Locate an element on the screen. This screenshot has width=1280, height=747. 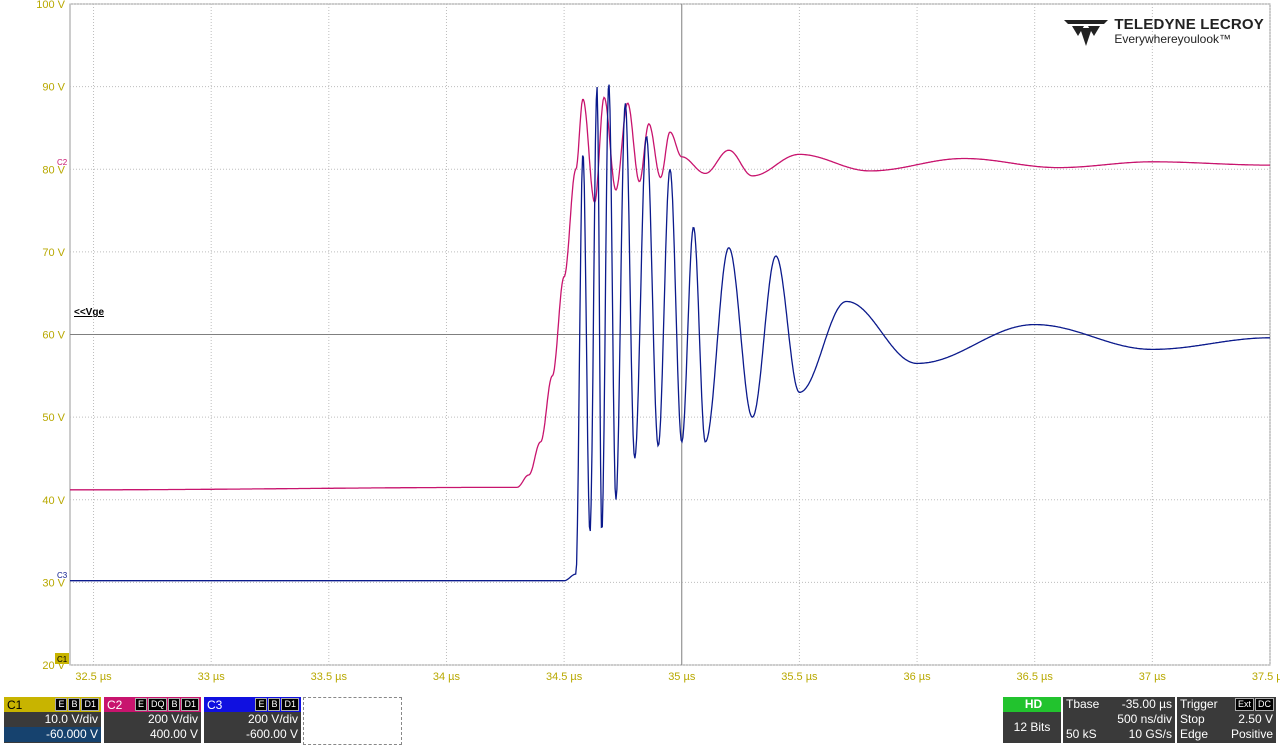
y-tick-label: 50 V is located at coordinates (53, 418).